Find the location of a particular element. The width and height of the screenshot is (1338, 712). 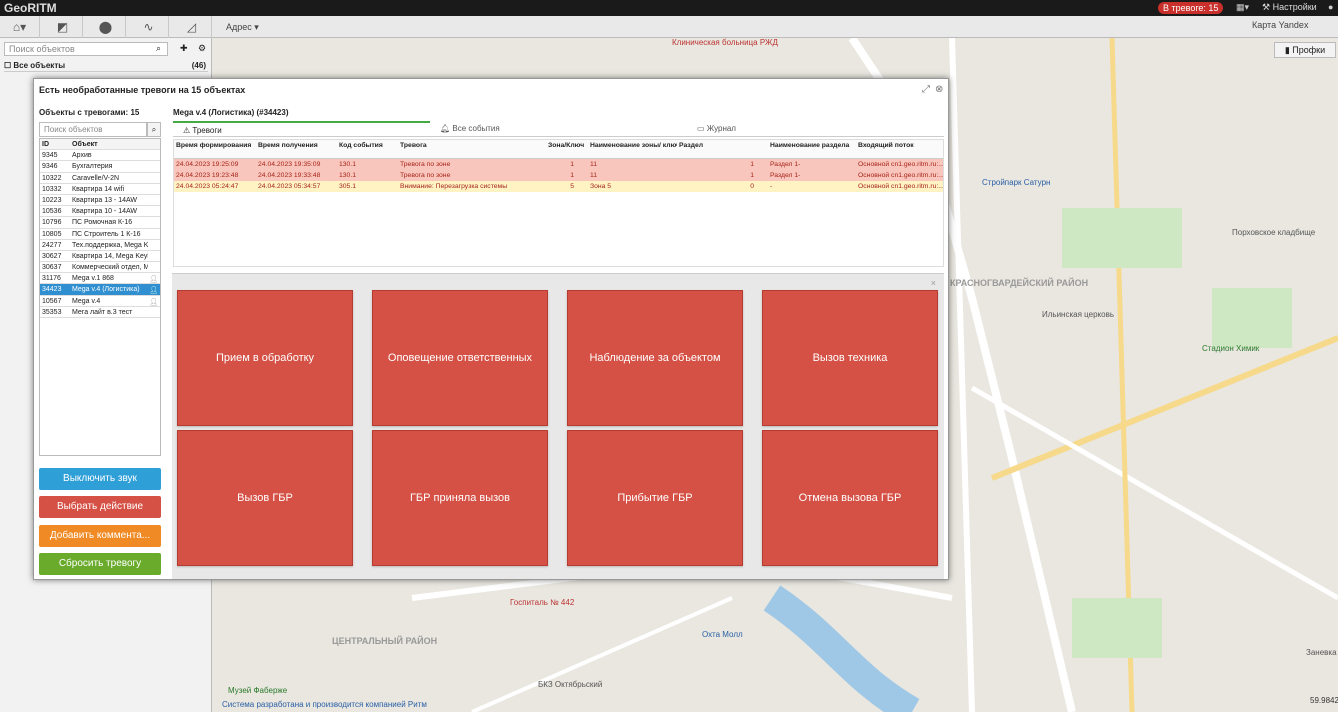

gear-icon: ⚙ is located at coordinates (202, 48).